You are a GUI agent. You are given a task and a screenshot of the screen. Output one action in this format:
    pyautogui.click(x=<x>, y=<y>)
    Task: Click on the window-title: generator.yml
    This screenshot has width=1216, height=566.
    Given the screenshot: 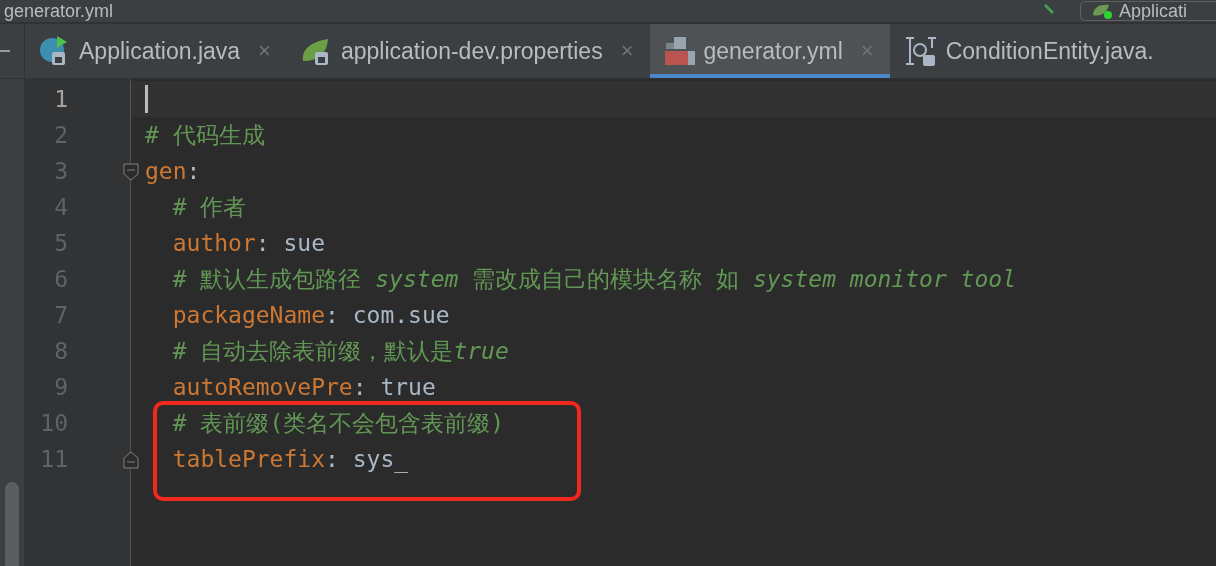 What is the action you would take?
    pyautogui.click(x=59, y=11)
    